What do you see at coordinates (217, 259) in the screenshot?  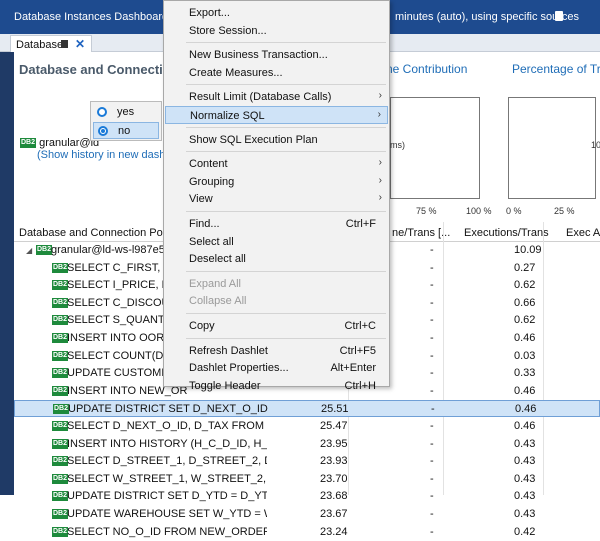 I see `menu-item-label: Deselect all` at bounding box center [217, 259].